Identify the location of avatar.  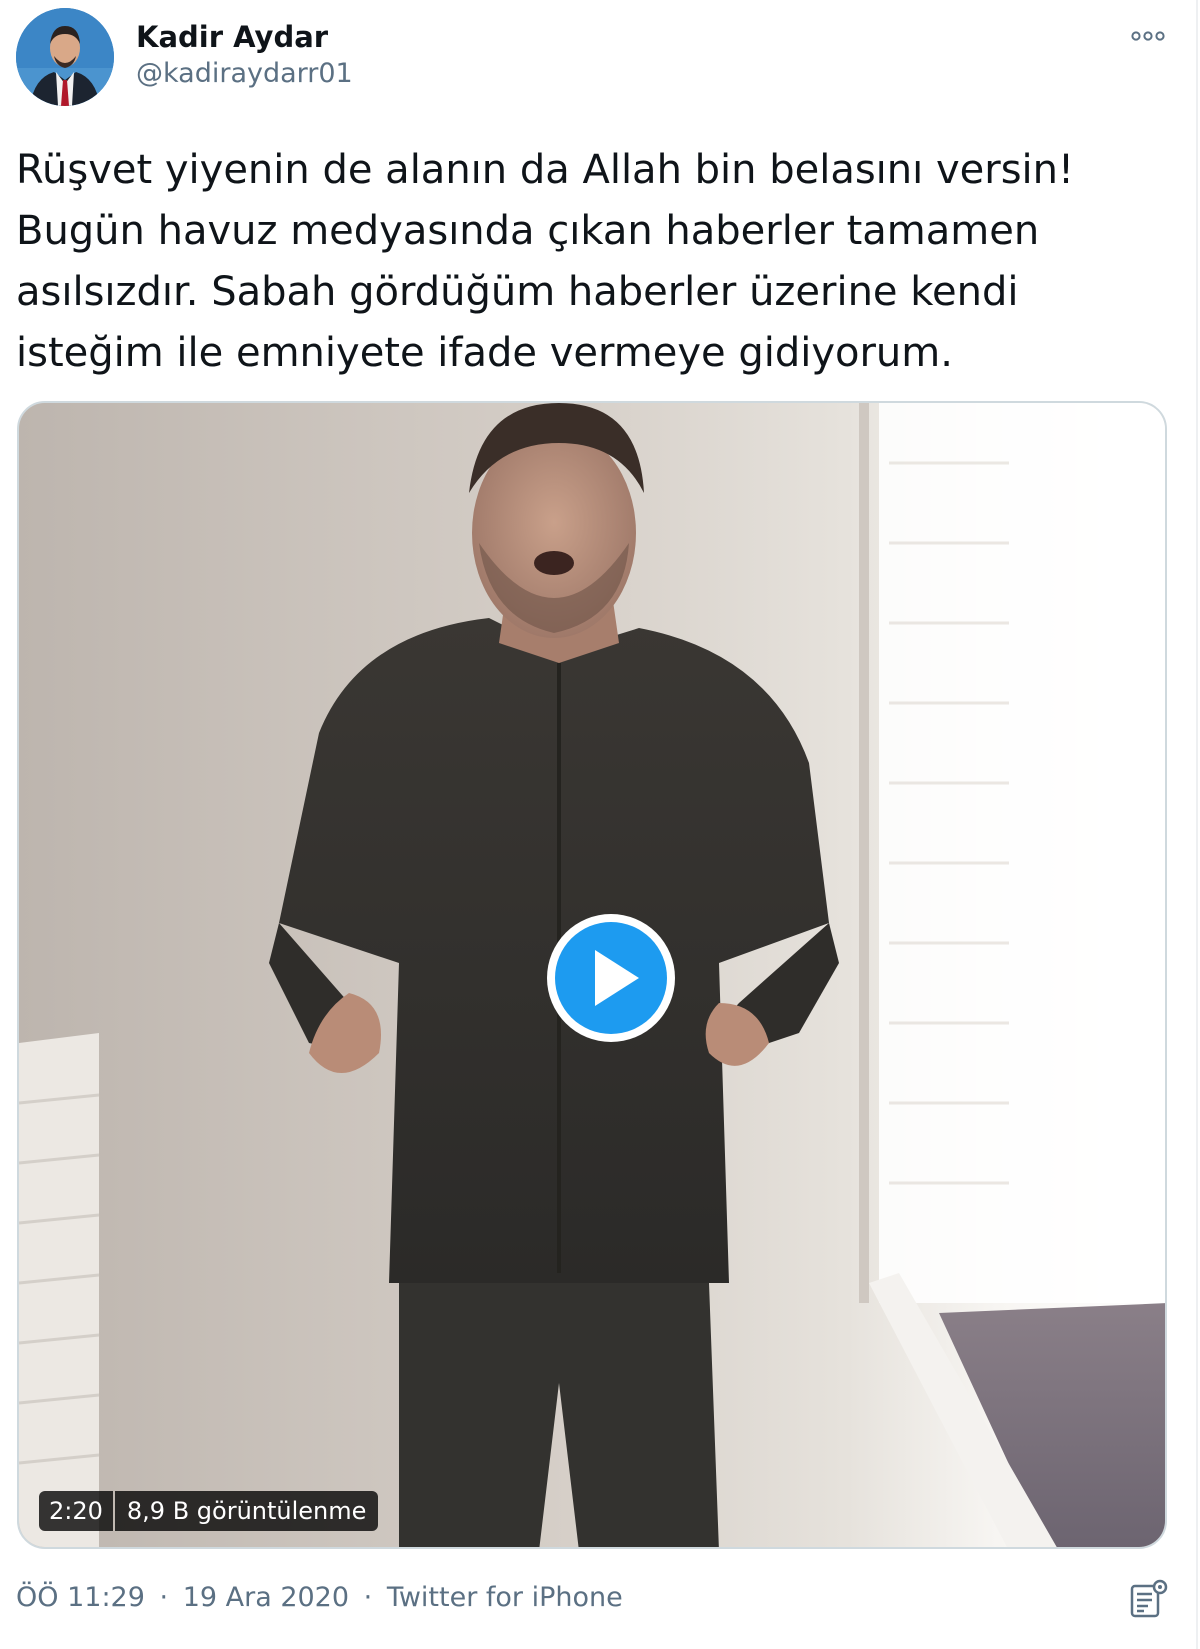
(65, 57).